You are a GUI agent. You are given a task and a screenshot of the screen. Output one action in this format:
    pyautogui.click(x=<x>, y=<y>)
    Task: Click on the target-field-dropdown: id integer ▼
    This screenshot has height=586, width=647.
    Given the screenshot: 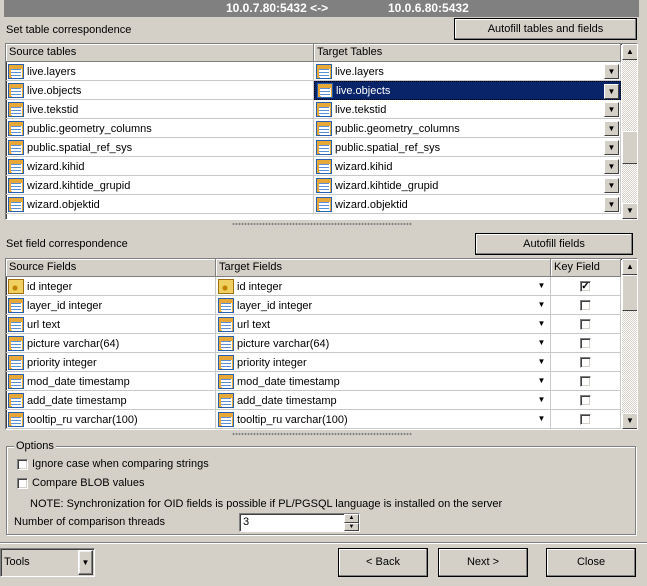 What is the action you would take?
    pyautogui.click(x=383, y=286)
    